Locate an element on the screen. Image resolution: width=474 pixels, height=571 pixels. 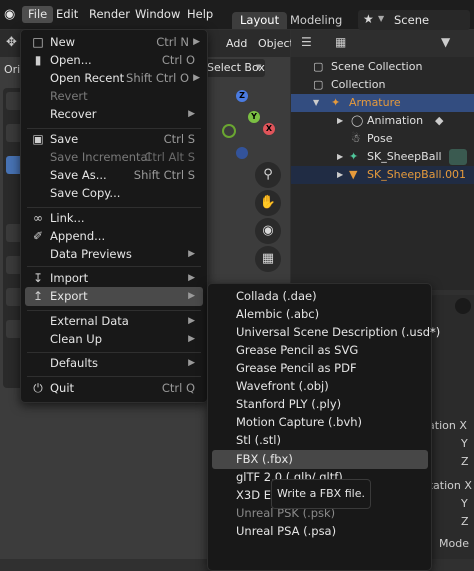
armature-icon: ✦ is located at coordinates (336, 102).